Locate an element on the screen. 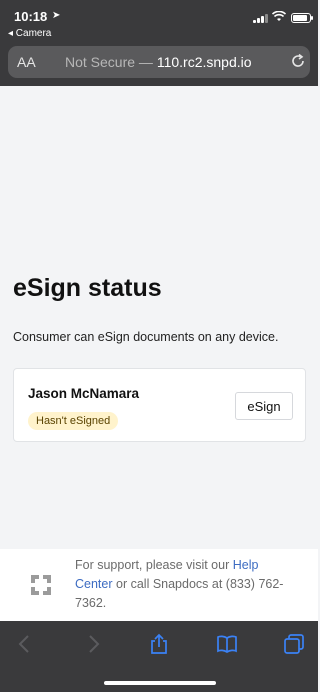 The width and height of the screenshot is (320, 692). consumer-card: Jason McNamara Hasn't eSigned eSign is located at coordinates (159, 405).